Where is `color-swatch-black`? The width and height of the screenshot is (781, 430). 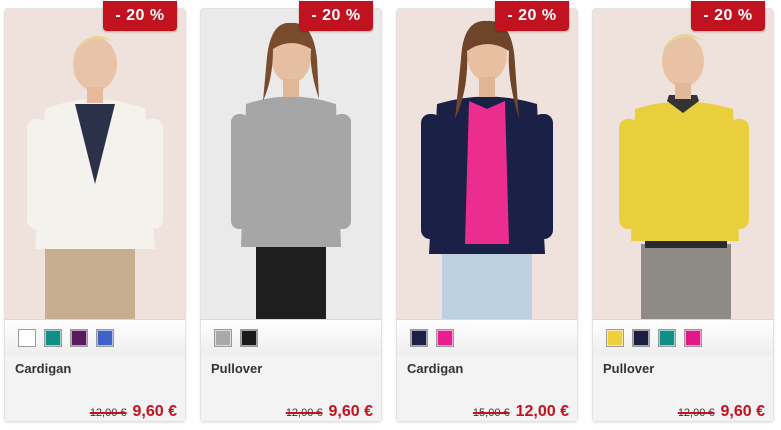 color-swatch-black is located at coordinates (249, 337).